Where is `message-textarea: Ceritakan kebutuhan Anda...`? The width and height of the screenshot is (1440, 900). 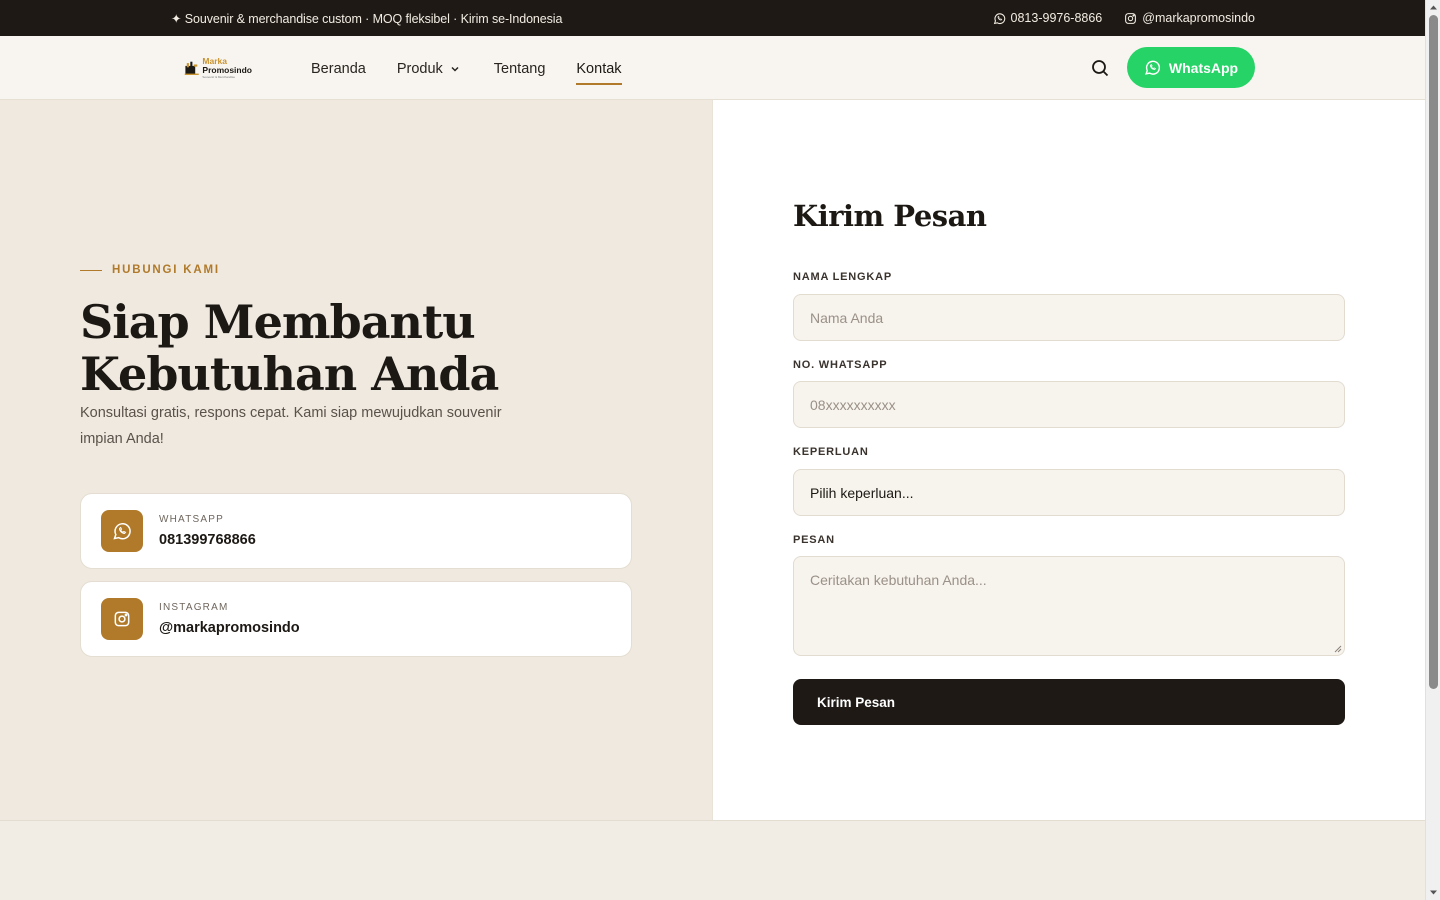
message-textarea: Ceritakan kebutuhan Anda... is located at coordinates (1069, 606).